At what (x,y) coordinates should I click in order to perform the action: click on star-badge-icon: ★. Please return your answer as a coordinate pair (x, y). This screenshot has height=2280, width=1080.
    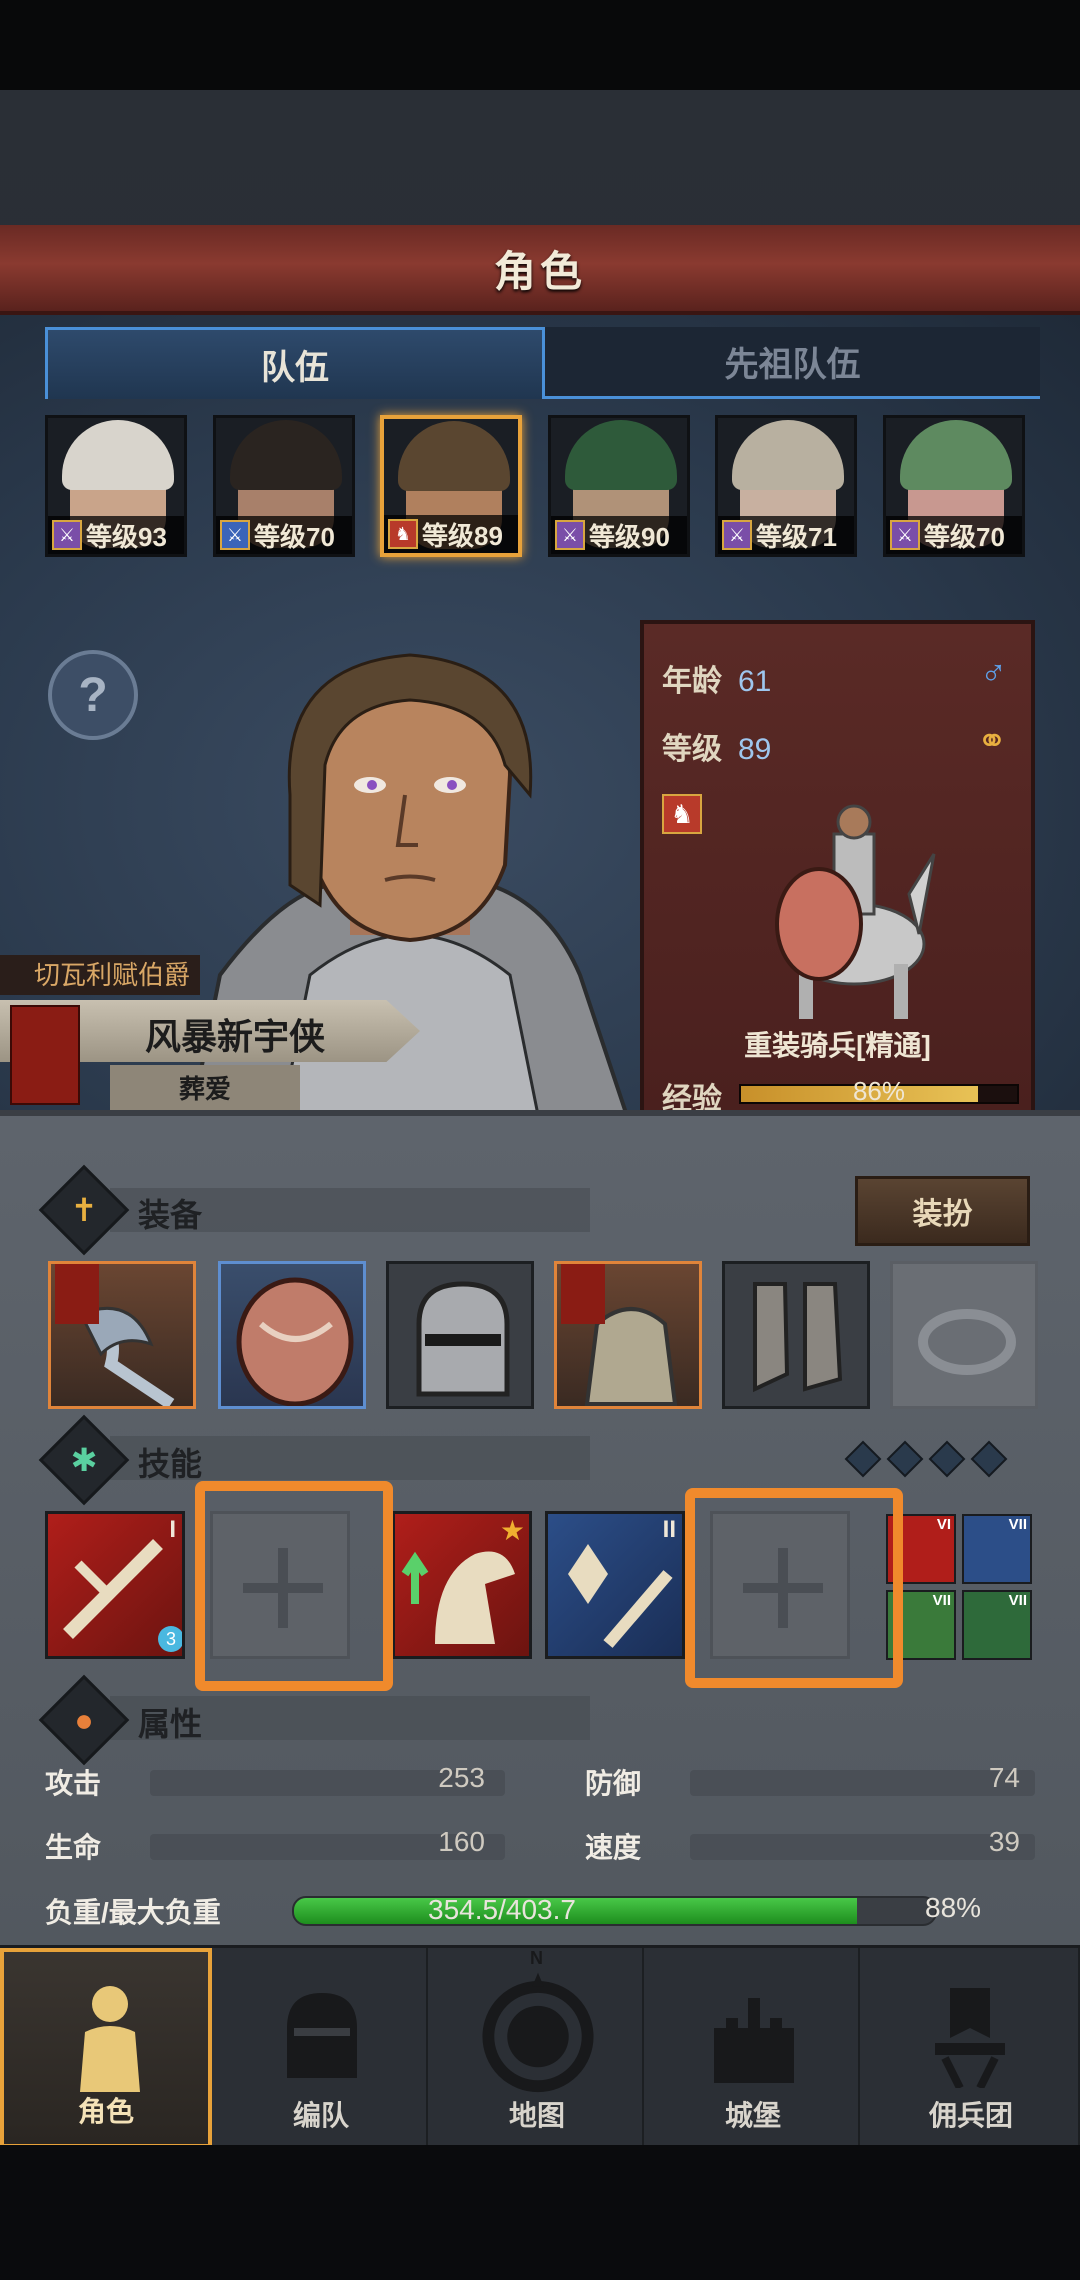
    Looking at the image, I should click on (512, 1530).